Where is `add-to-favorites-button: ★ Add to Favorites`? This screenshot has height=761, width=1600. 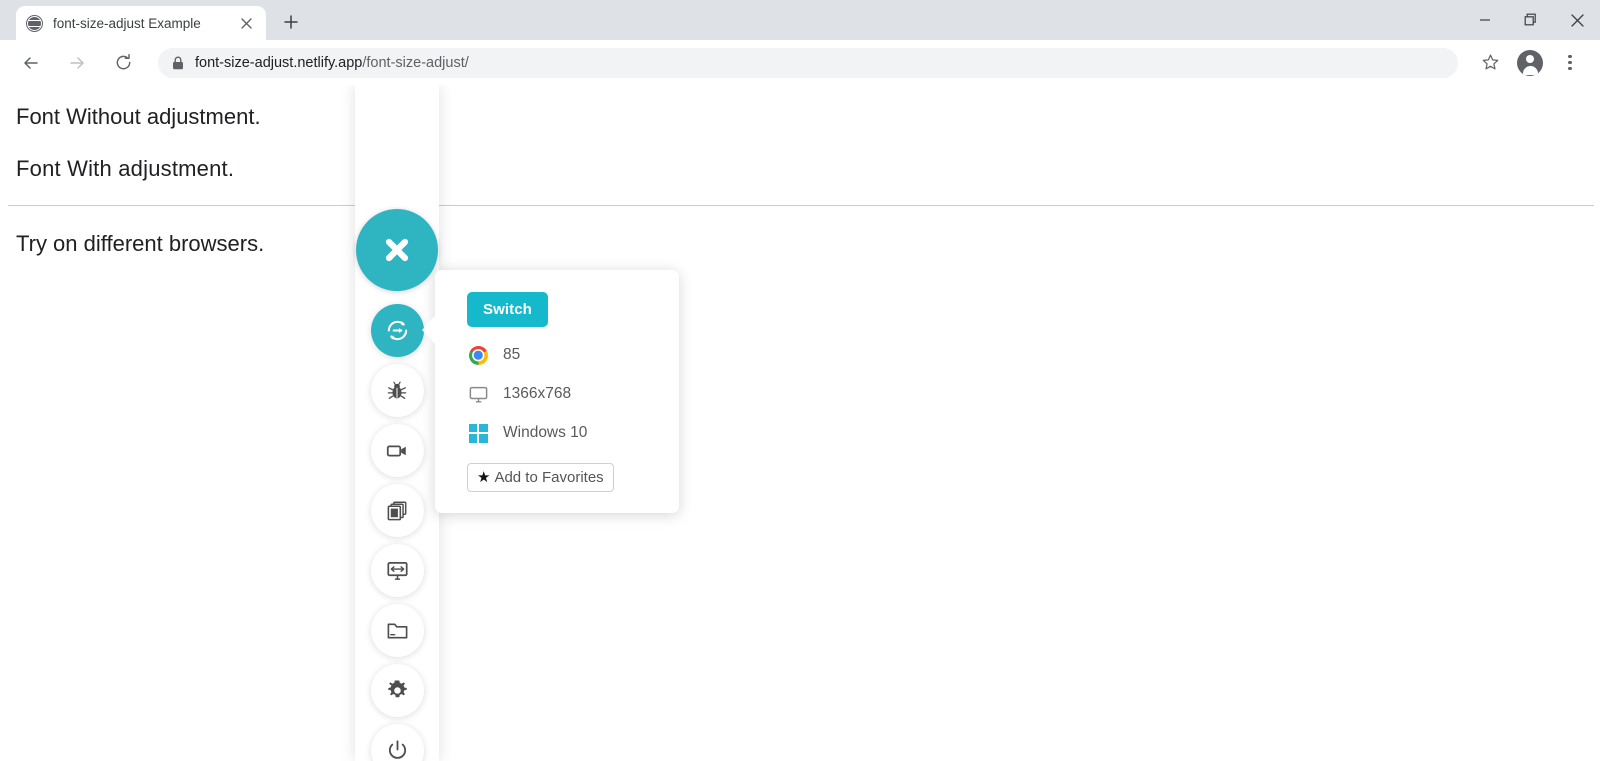 add-to-favorites-button: ★ Add to Favorites is located at coordinates (540, 477).